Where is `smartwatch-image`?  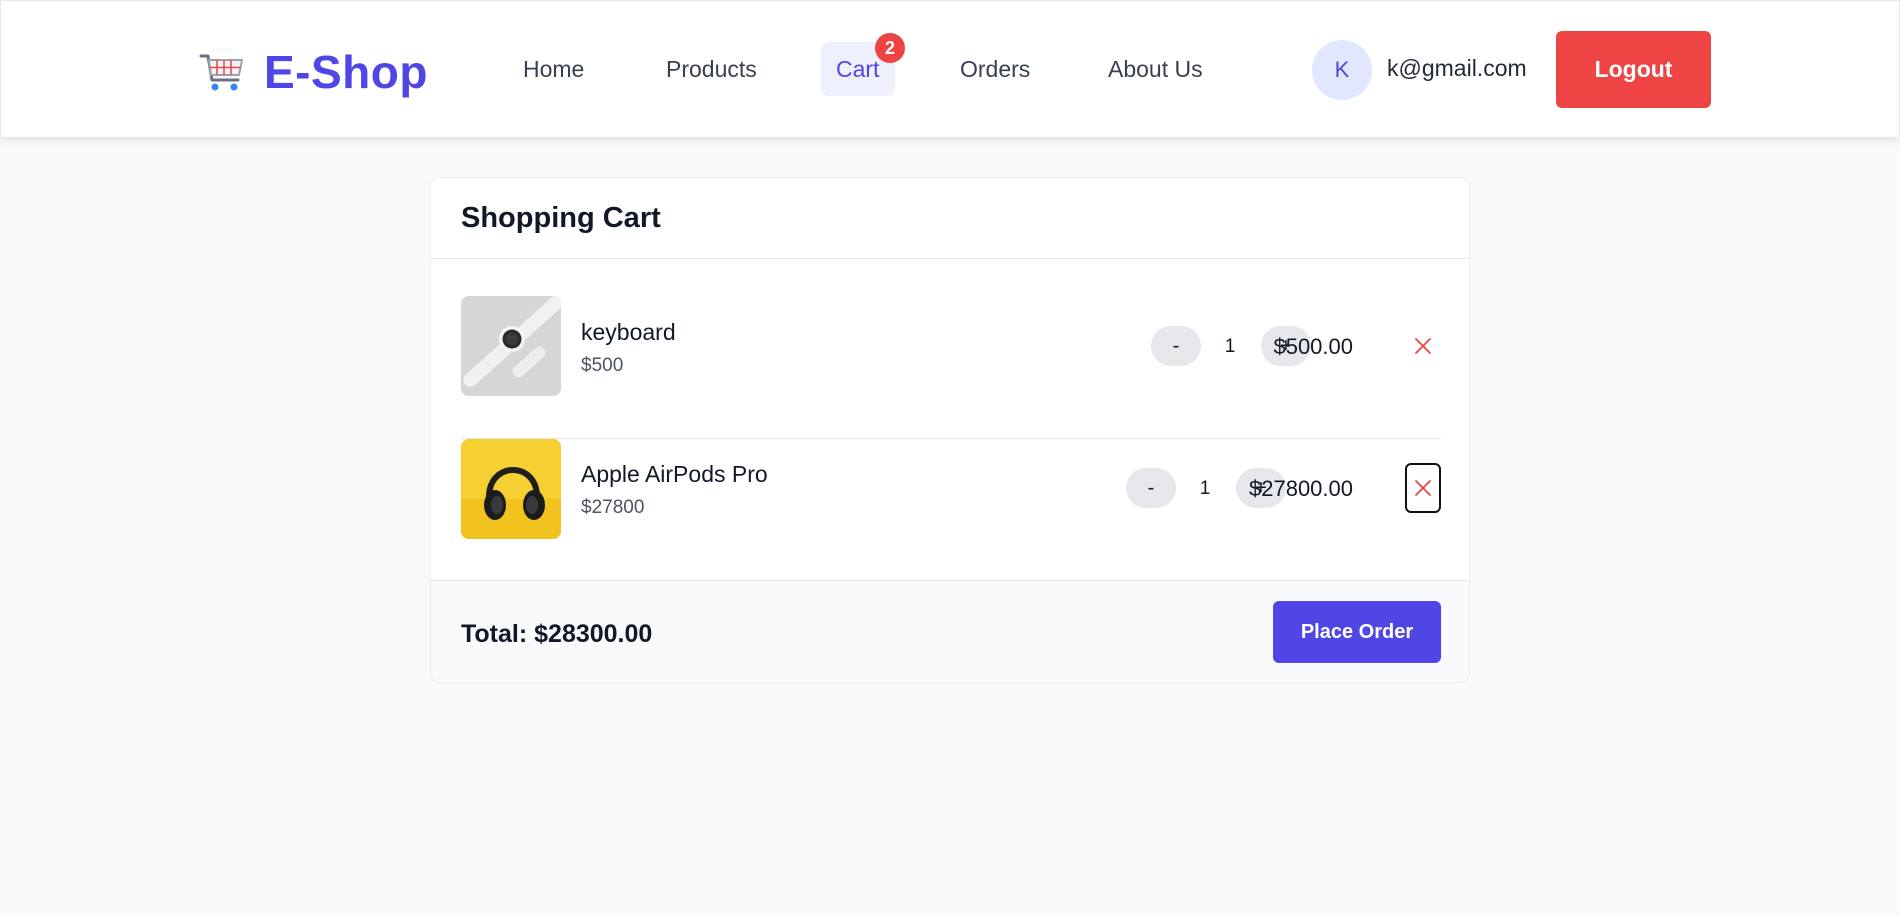
smartwatch-image is located at coordinates (511, 346).